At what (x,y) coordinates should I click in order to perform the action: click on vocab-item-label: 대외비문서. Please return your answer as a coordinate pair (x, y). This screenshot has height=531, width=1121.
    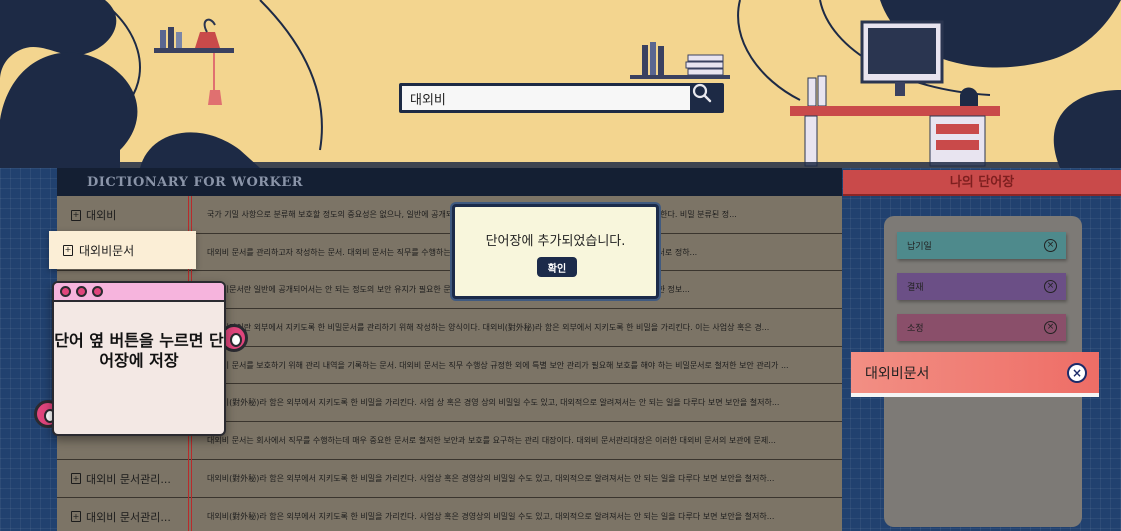
    Looking at the image, I should click on (897, 373).